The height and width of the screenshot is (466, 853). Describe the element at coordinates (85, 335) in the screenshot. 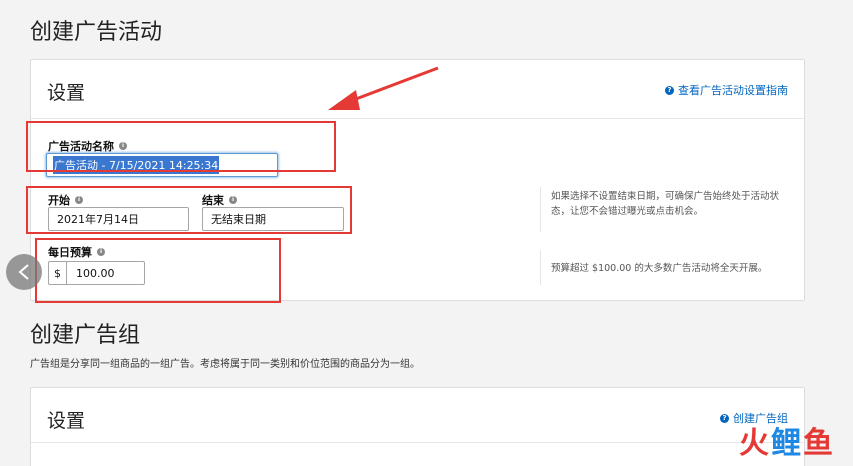

I see `ad-group-section-title: 创建广告组` at that location.